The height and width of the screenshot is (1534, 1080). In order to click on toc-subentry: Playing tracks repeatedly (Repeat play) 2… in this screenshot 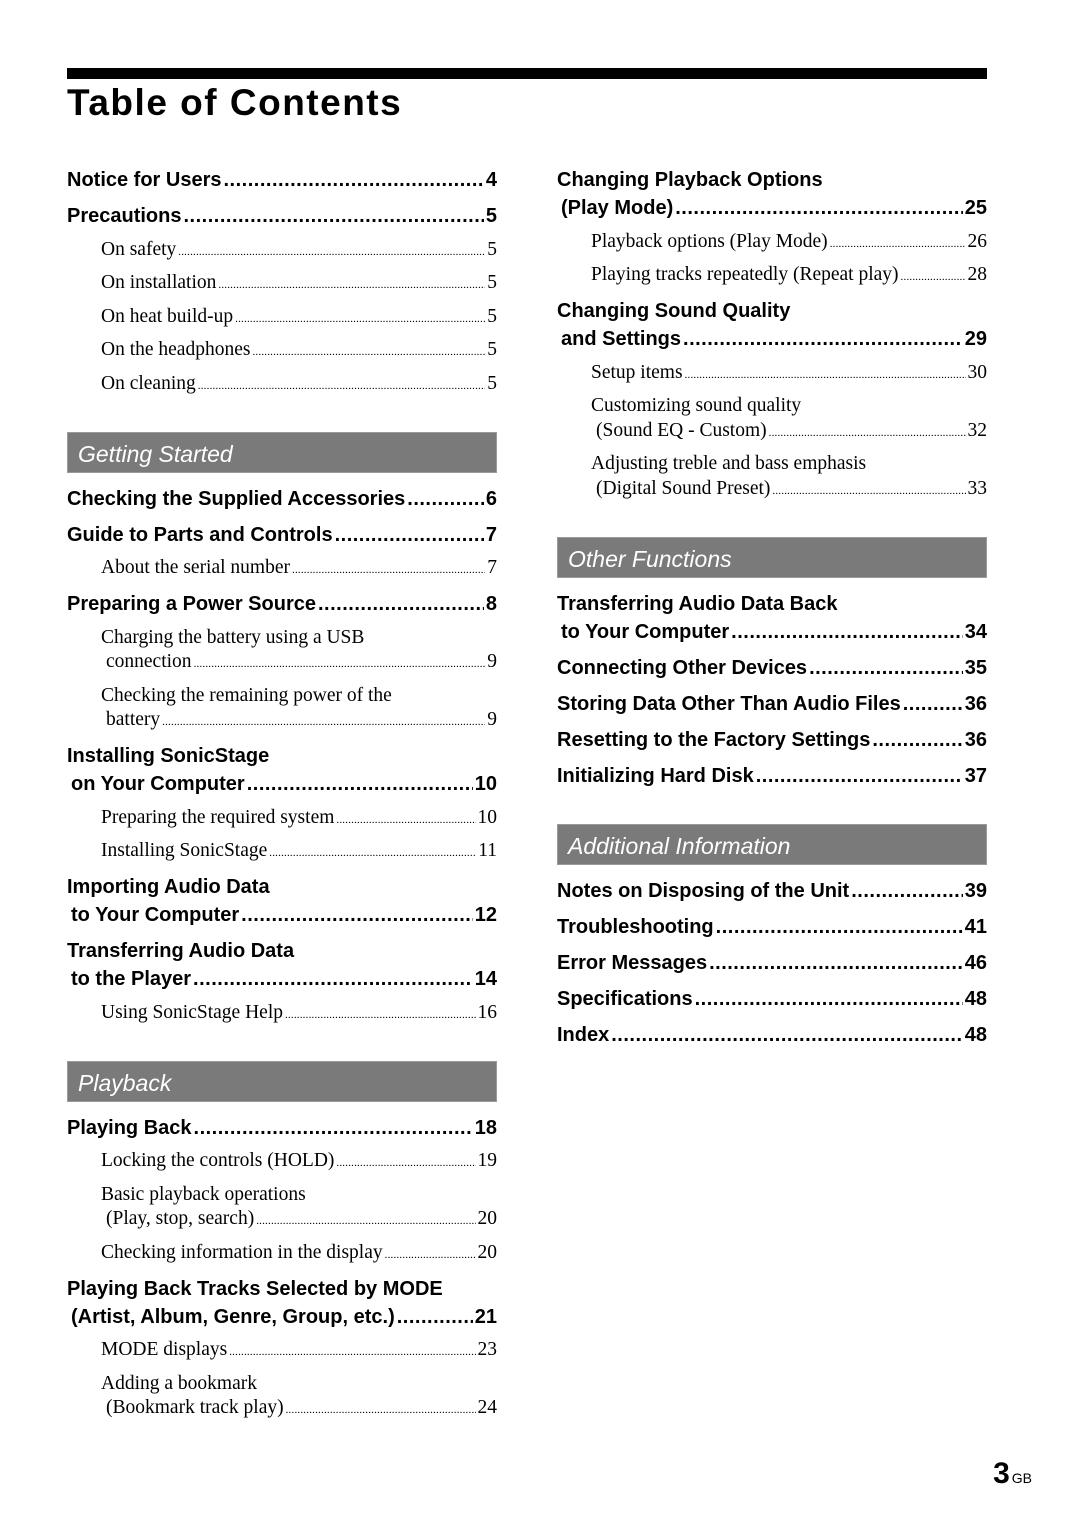, I will do `click(772, 277)`.